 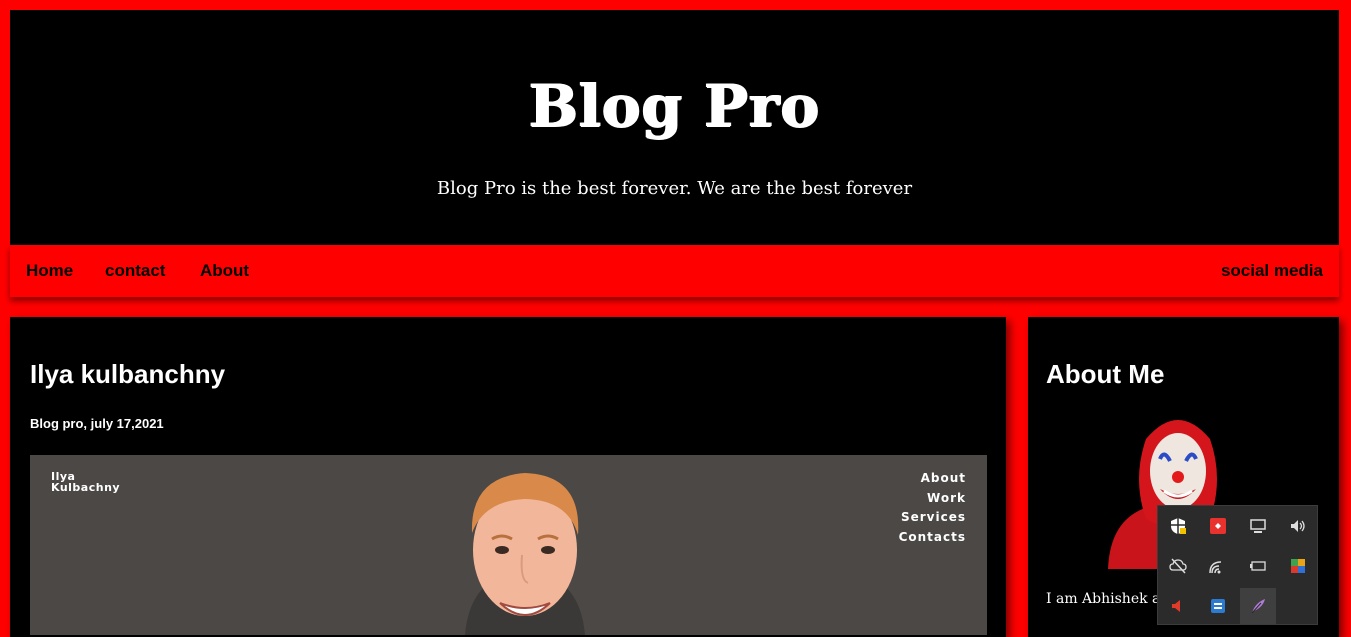 I want to click on nav-item-social-media: social media, so click(x=1272, y=271).